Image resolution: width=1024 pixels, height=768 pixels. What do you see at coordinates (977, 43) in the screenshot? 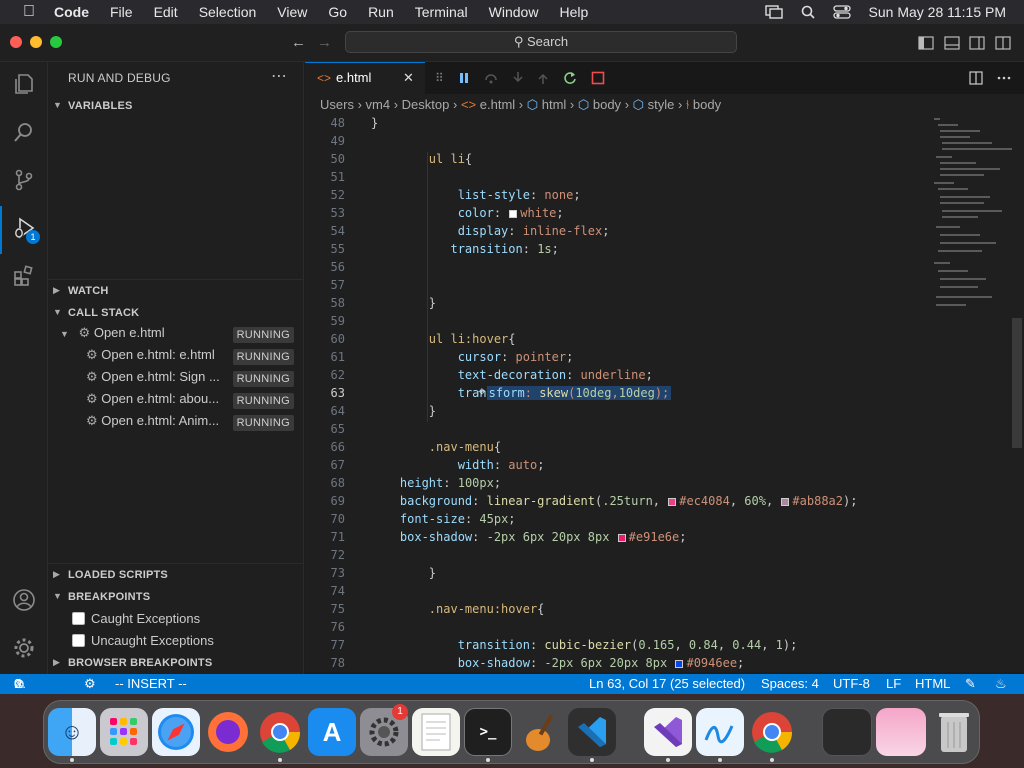
I see `toggle-secondary-sidebar-icon` at bounding box center [977, 43].